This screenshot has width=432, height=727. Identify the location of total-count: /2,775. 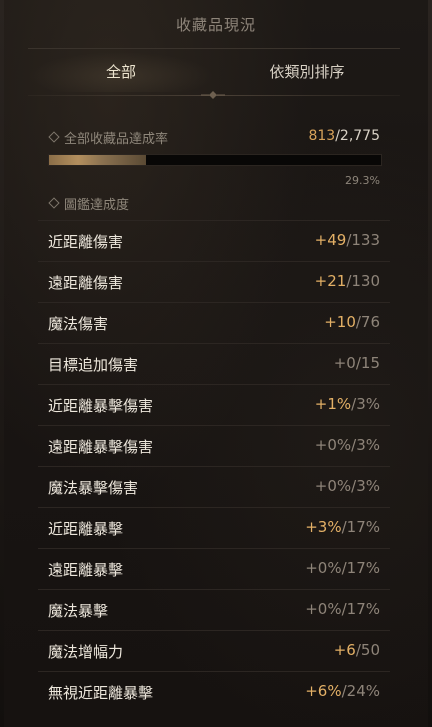
(357, 136).